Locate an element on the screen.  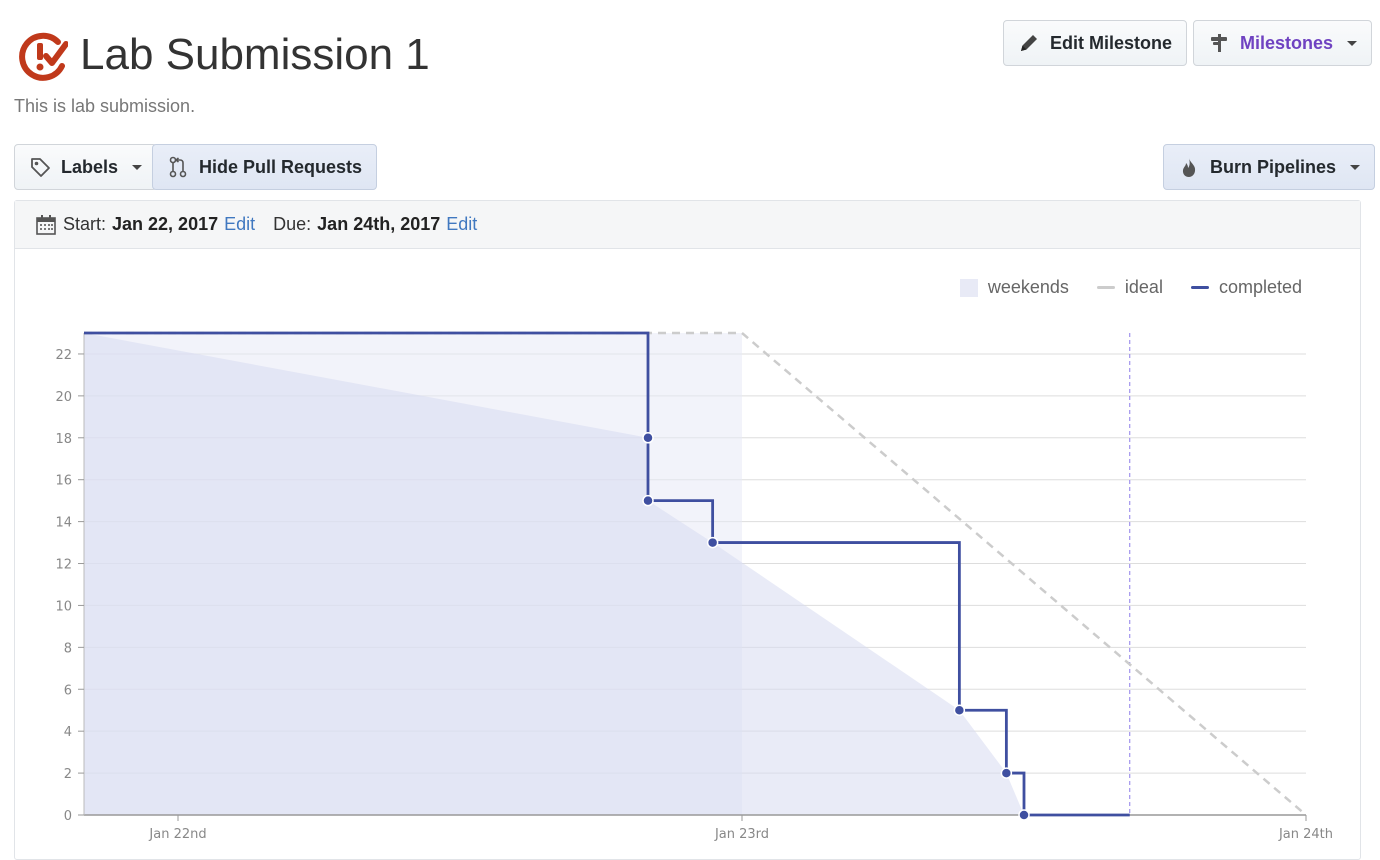
x-tick-label: Jan 24th is located at coordinates (1305, 834).